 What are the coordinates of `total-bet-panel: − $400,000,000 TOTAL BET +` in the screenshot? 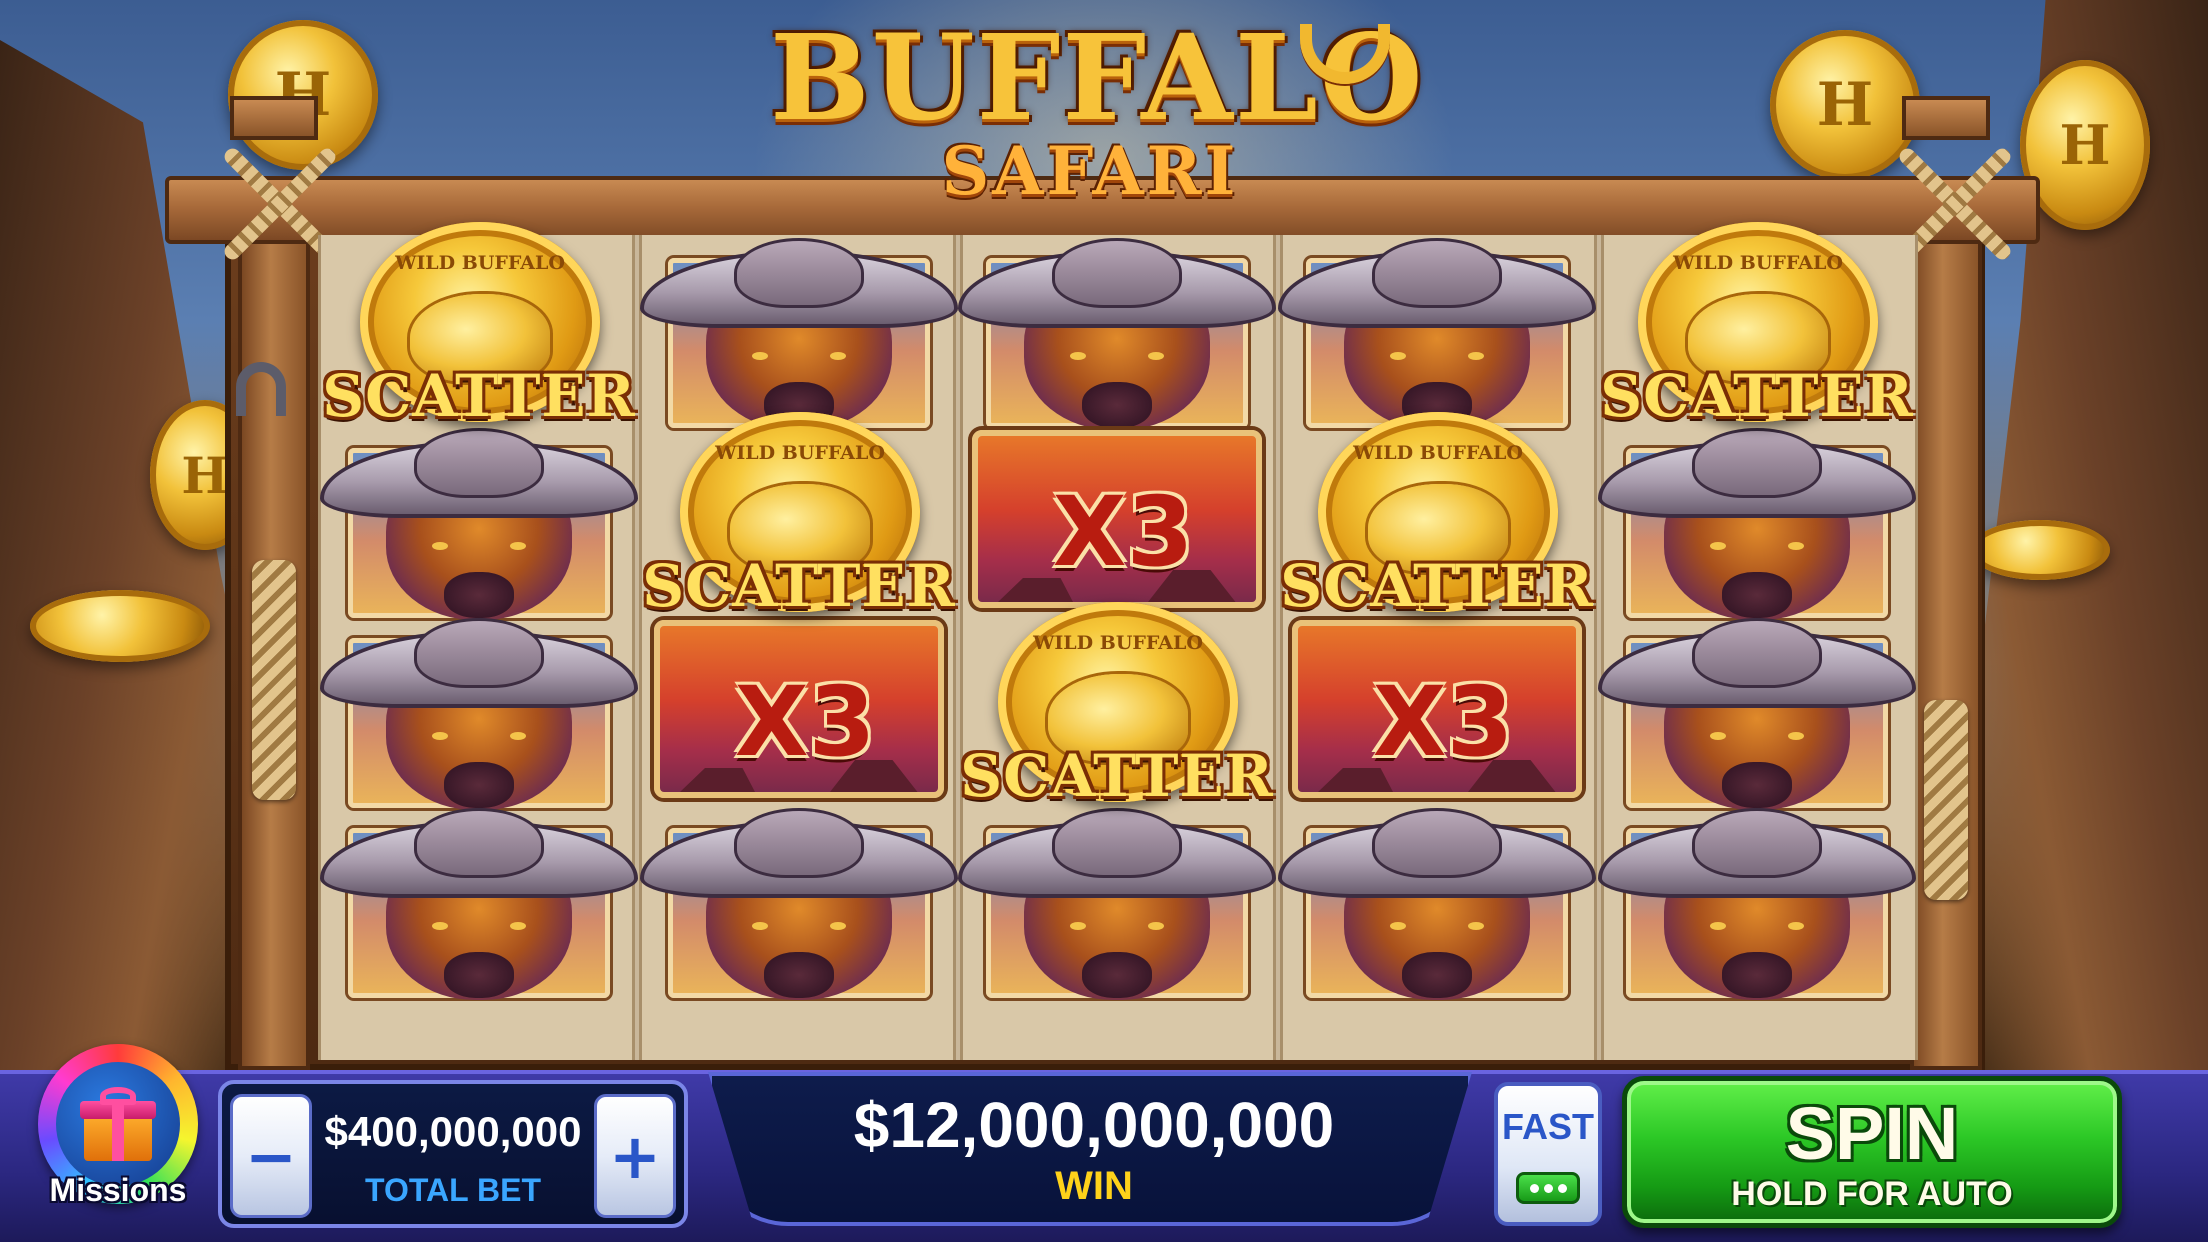 It's located at (453, 1154).